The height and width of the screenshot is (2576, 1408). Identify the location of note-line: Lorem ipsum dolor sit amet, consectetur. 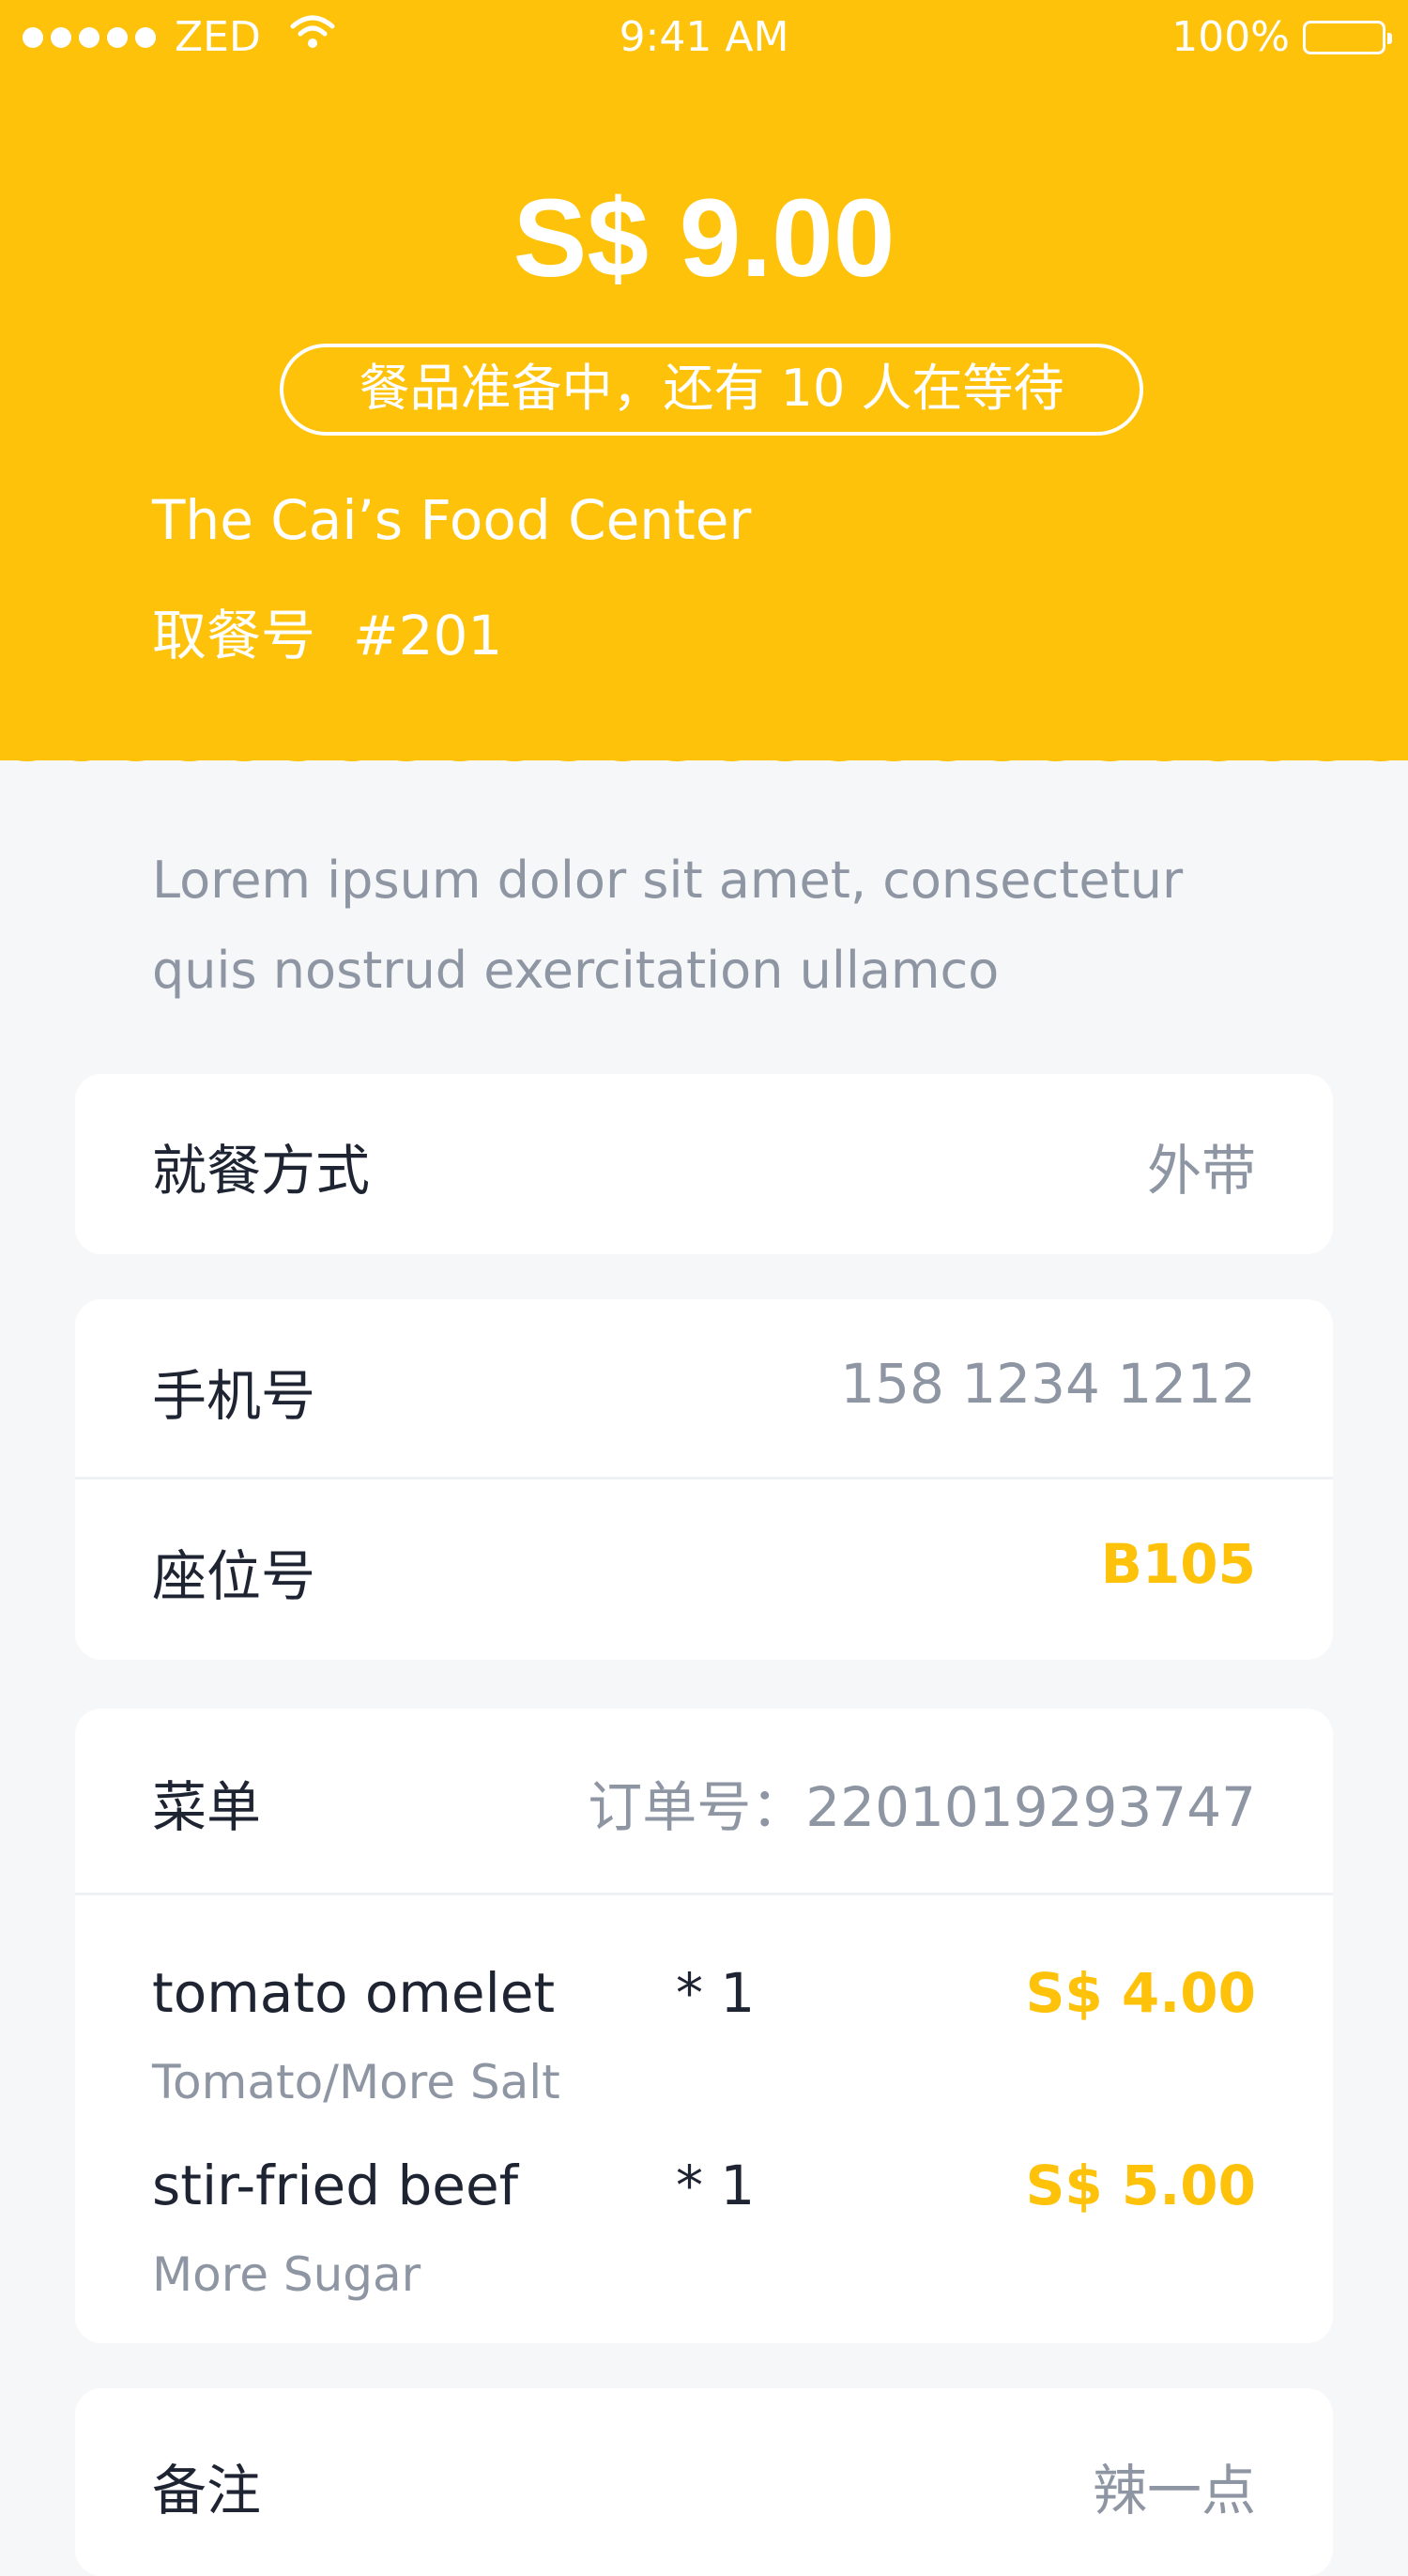
(668, 881).